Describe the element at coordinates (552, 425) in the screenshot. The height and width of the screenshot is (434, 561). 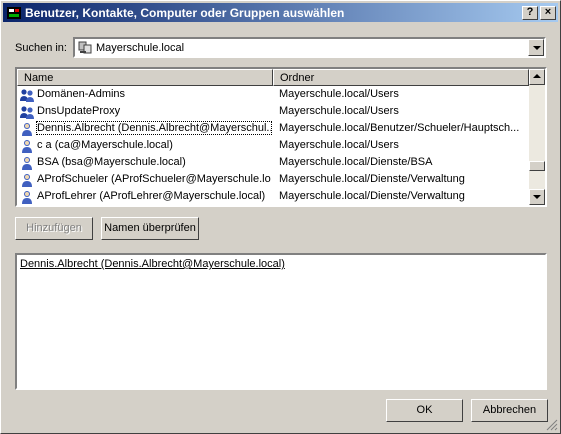
I see `resize-grip-icon` at that location.